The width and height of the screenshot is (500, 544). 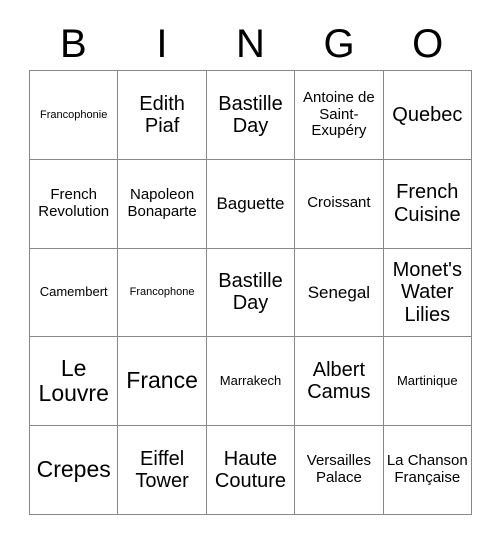 I want to click on bingo-cell-label: Le Louvre, so click(x=73, y=380).